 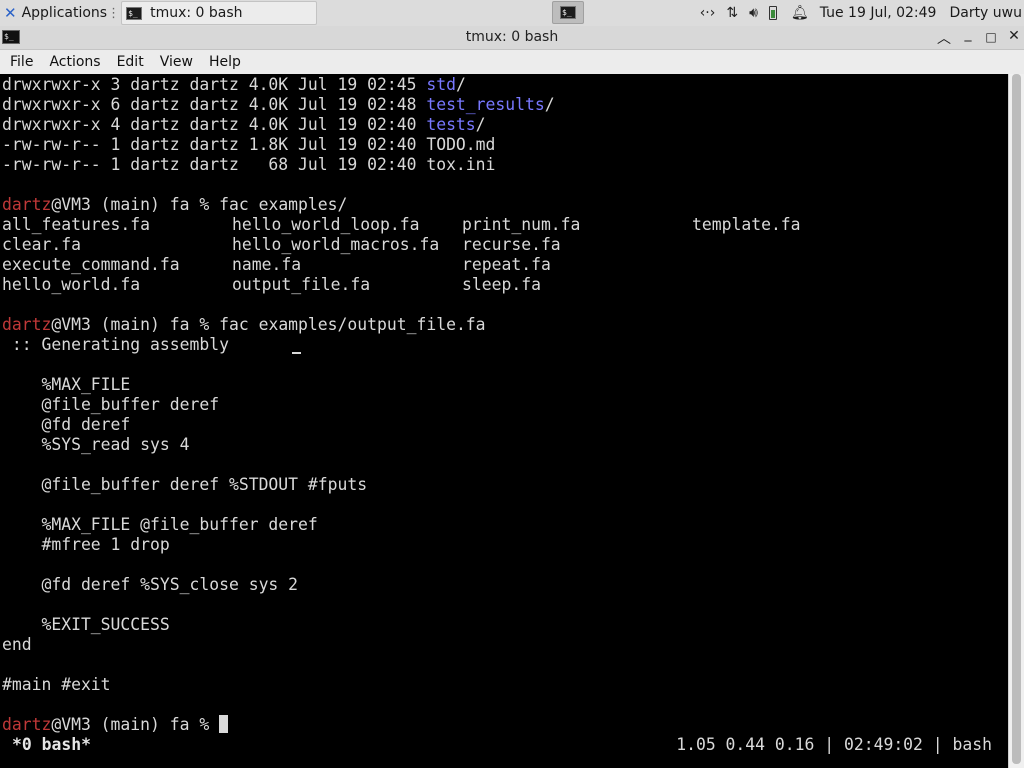 I want to click on menu-help: Help, so click(x=225, y=62).